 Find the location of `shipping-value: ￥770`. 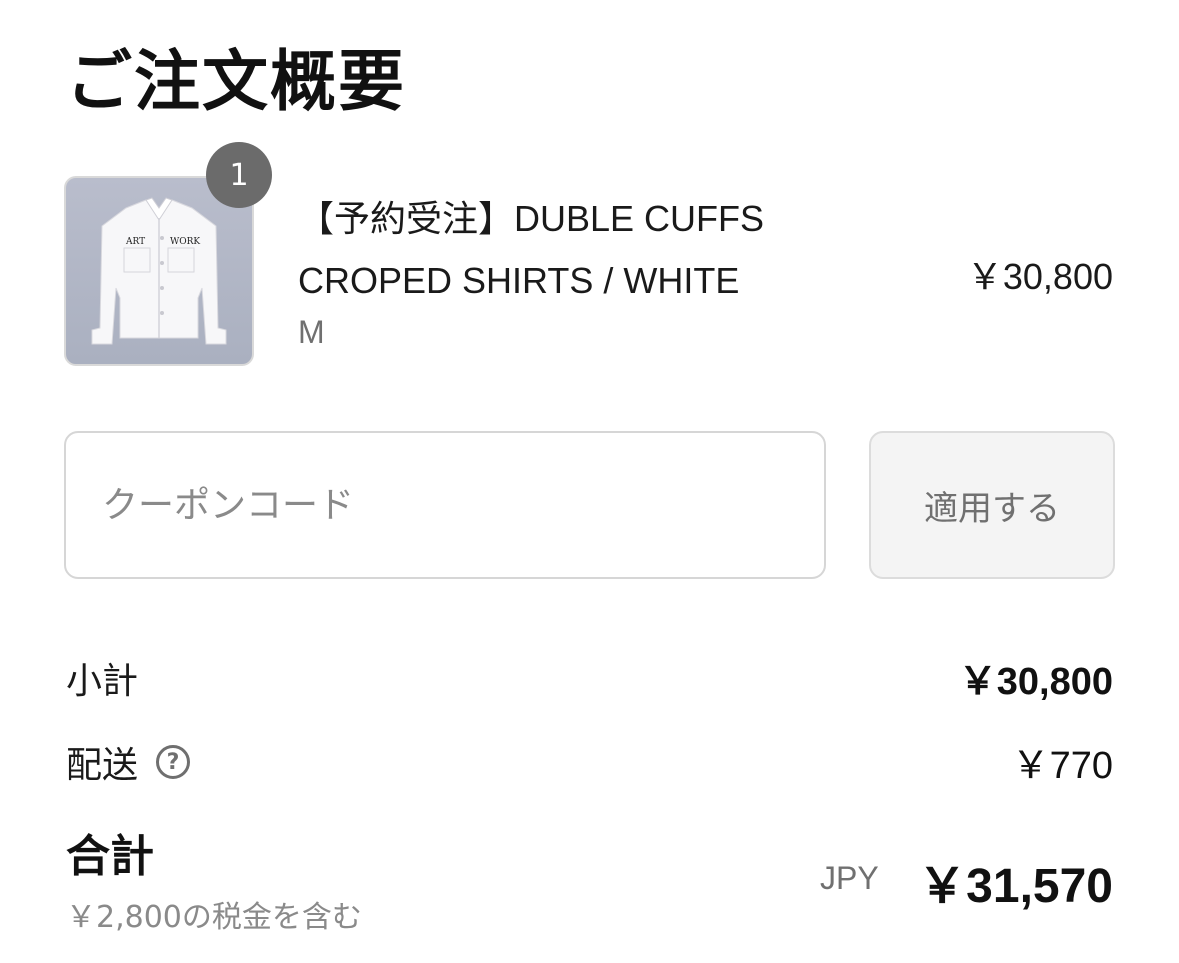

shipping-value: ￥770 is located at coordinates (1062, 766).